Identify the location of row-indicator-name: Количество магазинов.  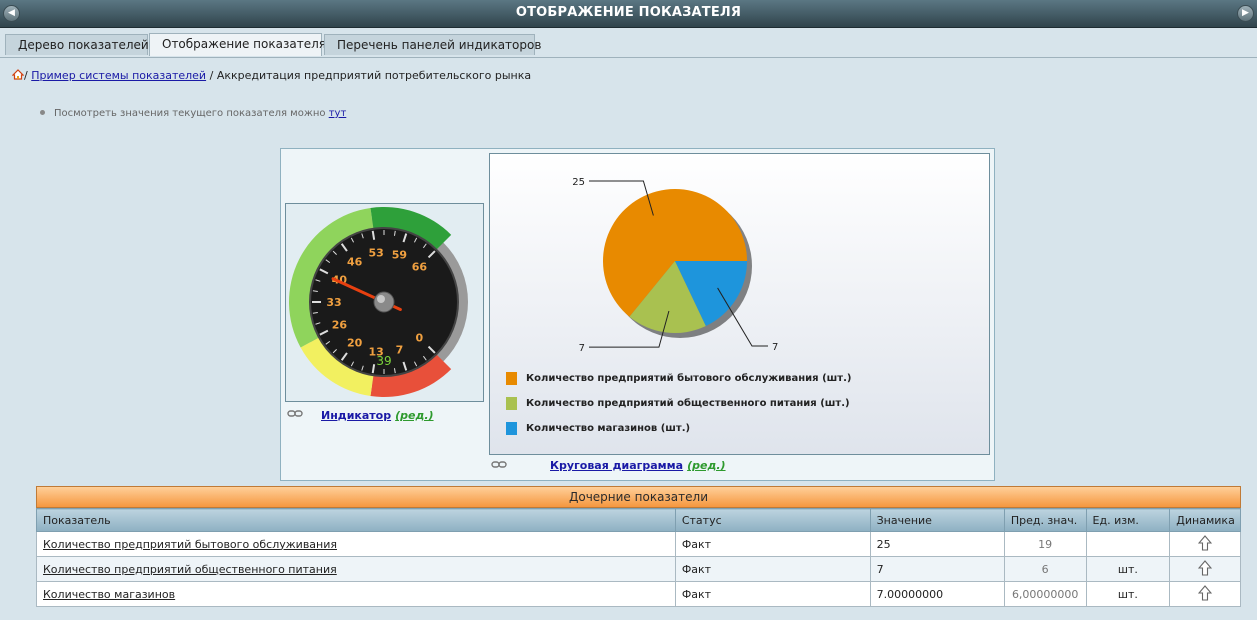
(356, 594).